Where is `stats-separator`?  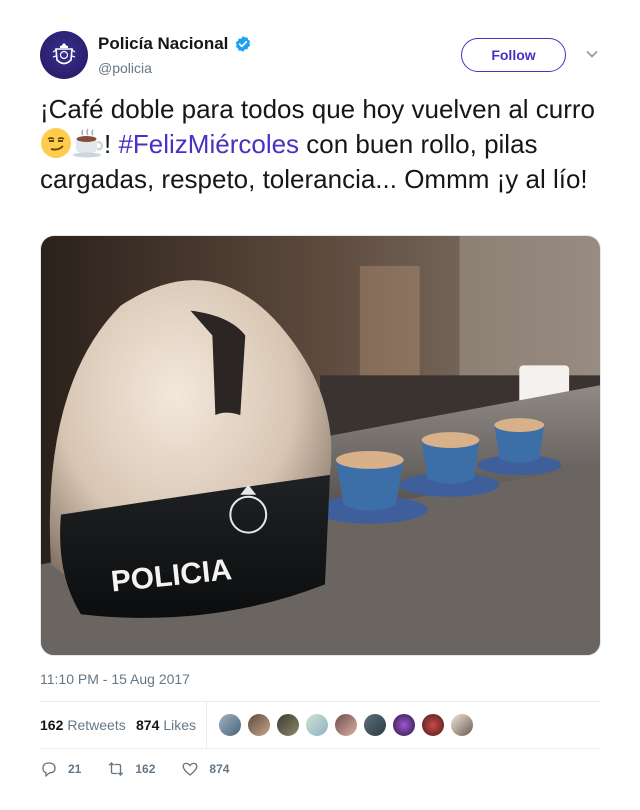 stats-separator is located at coordinates (206, 725).